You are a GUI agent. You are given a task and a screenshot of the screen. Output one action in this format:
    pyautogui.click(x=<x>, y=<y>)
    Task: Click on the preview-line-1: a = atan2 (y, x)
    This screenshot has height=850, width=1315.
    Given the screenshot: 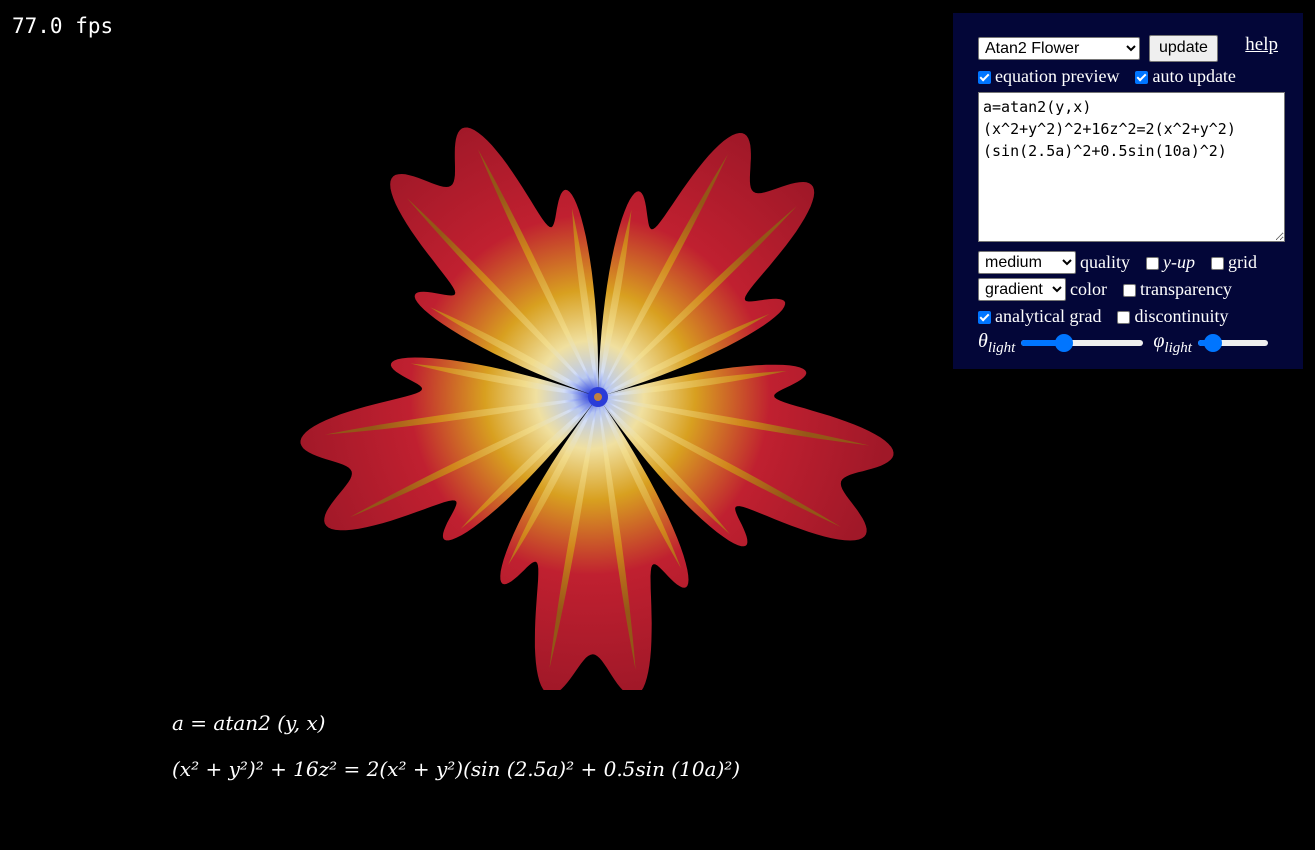 What is the action you would take?
    pyautogui.click(x=249, y=723)
    